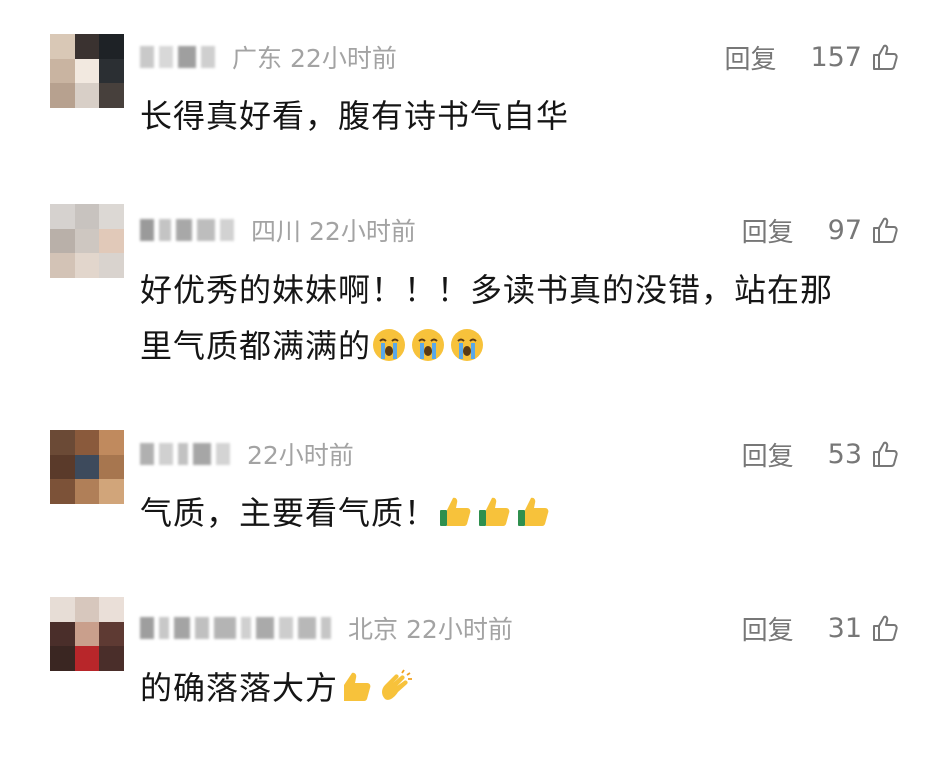  What do you see at coordinates (276, 231) in the screenshot?
I see `location-label: 四川` at bounding box center [276, 231].